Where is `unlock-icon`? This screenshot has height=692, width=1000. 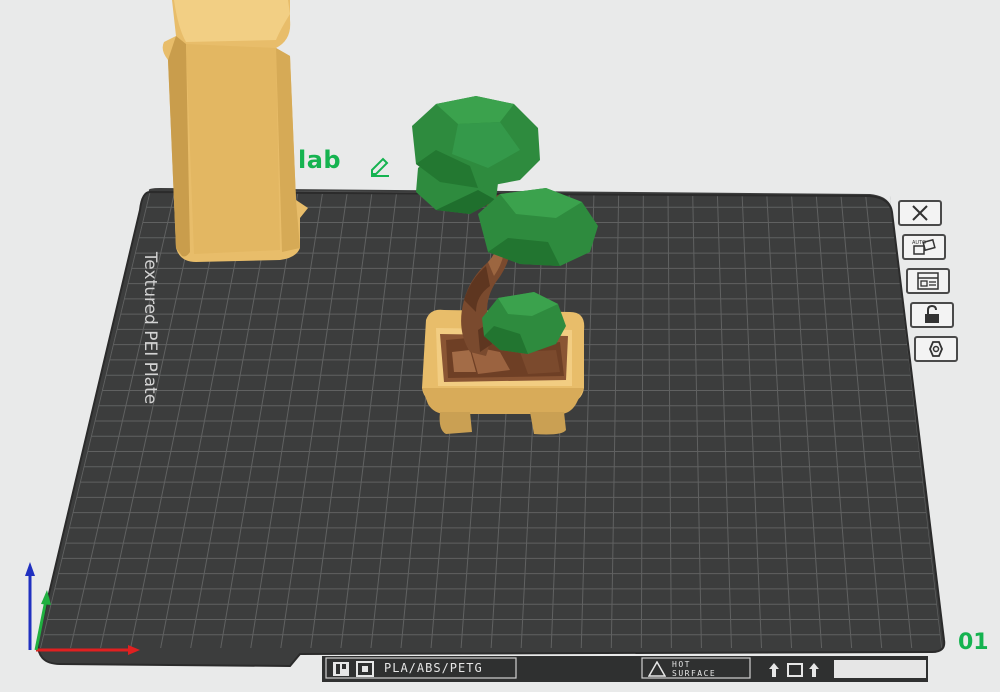 unlock-icon is located at coordinates (932, 314).